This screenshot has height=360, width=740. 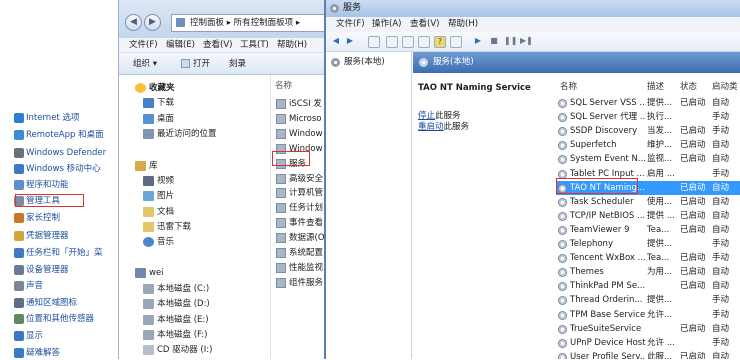 What do you see at coordinates (143, 45) in the screenshot?
I see `menu-file: 文件(F)` at bounding box center [143, 45].